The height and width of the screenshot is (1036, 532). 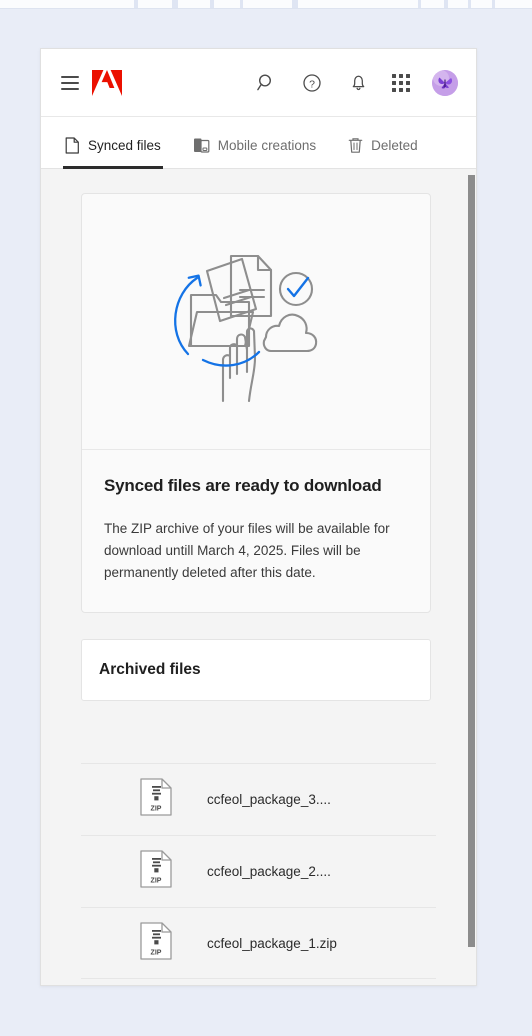 What do you see at coordinates (107, 83) in the screenshot?
I see `adobe-logo-icon` at bounding box center [107, 83].